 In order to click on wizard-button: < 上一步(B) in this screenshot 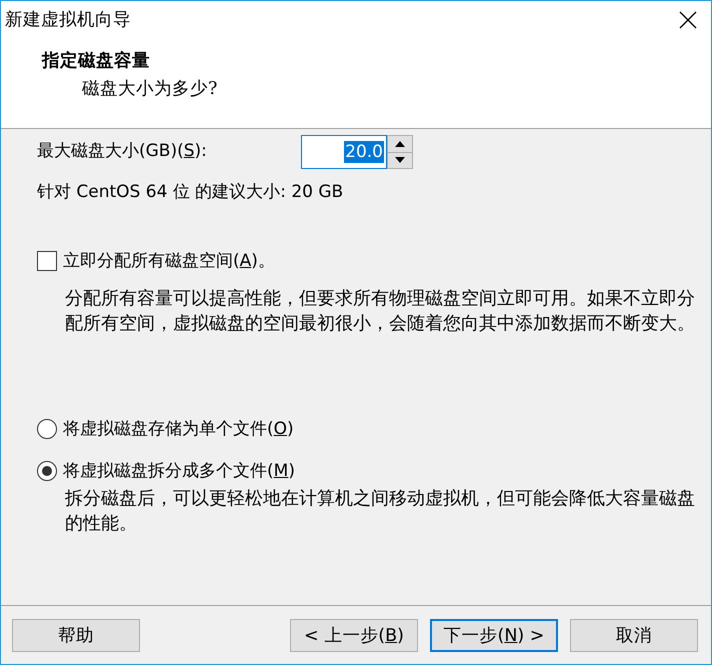, I will do `click(354, 635)`.